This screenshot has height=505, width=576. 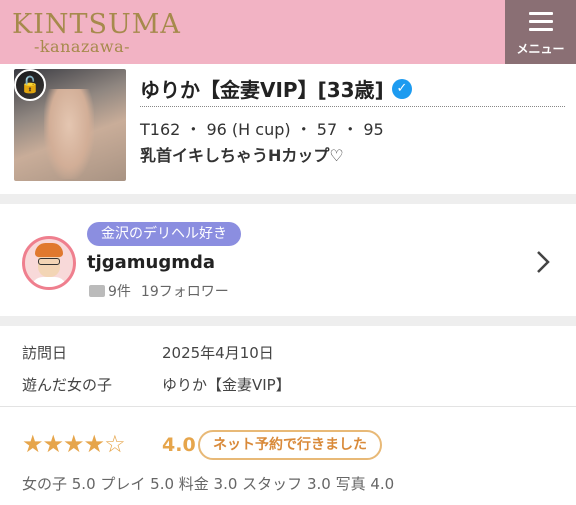 What do you see at coordinates (164, 234) in the screenshot?
I see `reviewer-tag: 金沢のデリヘル好き` at bounding box center [164, 234].